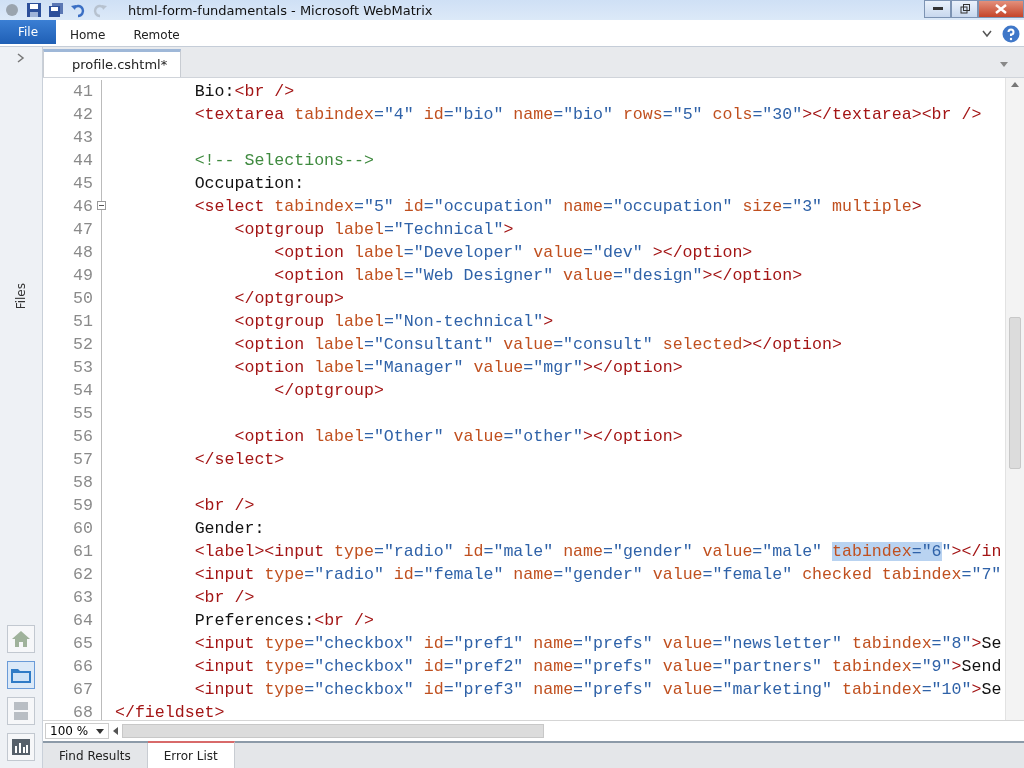 The image size is (1024, 768). What do you see at coordinates (28, 32) in the screenshot?
I see `file-tab: File` at bounding box center [28, 32].